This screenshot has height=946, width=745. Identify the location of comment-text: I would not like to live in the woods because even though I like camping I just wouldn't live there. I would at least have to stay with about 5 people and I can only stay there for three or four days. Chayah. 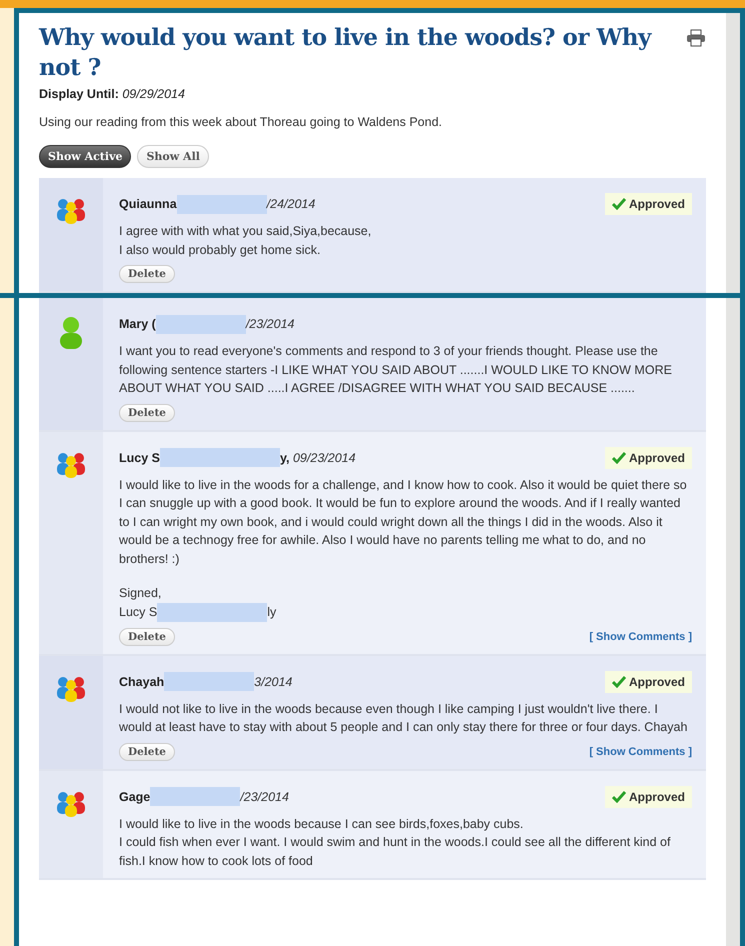
(403, 718).